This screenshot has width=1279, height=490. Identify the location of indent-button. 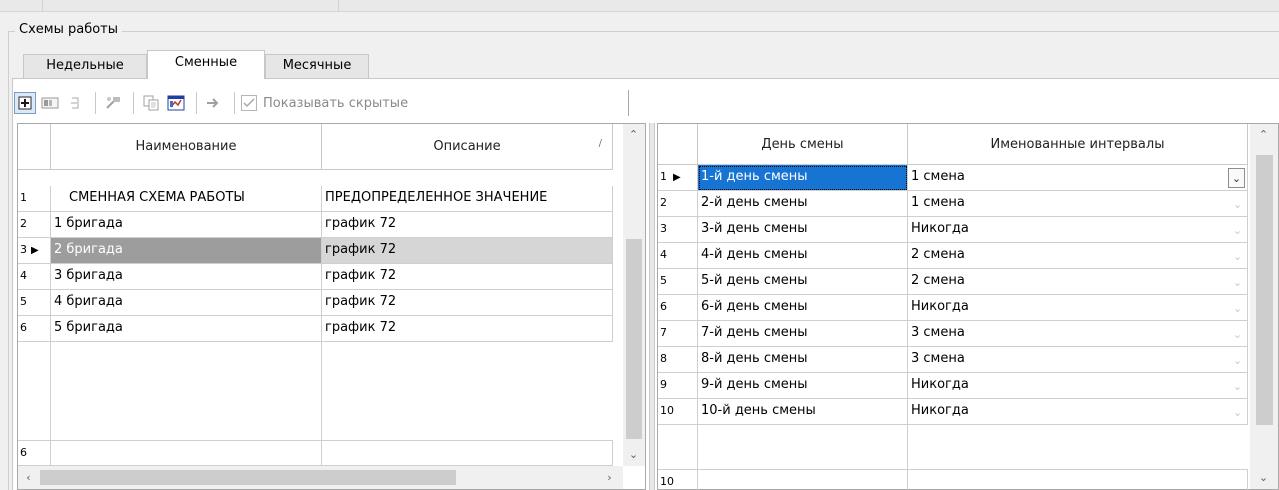
(75, 103).